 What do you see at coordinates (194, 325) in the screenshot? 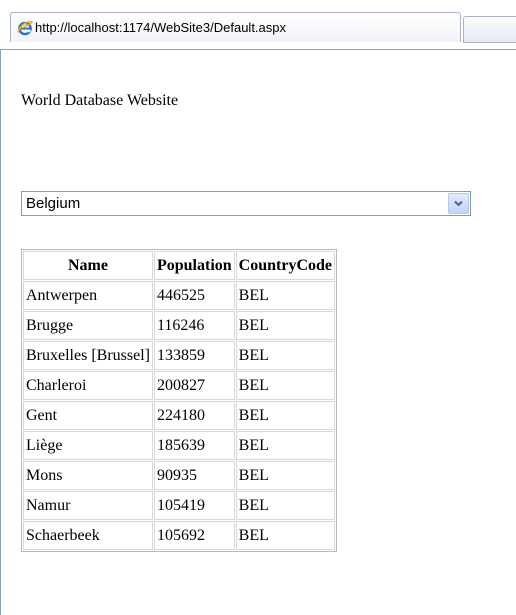
I see `cell-population: 116246` at bounding box center [194, 325].